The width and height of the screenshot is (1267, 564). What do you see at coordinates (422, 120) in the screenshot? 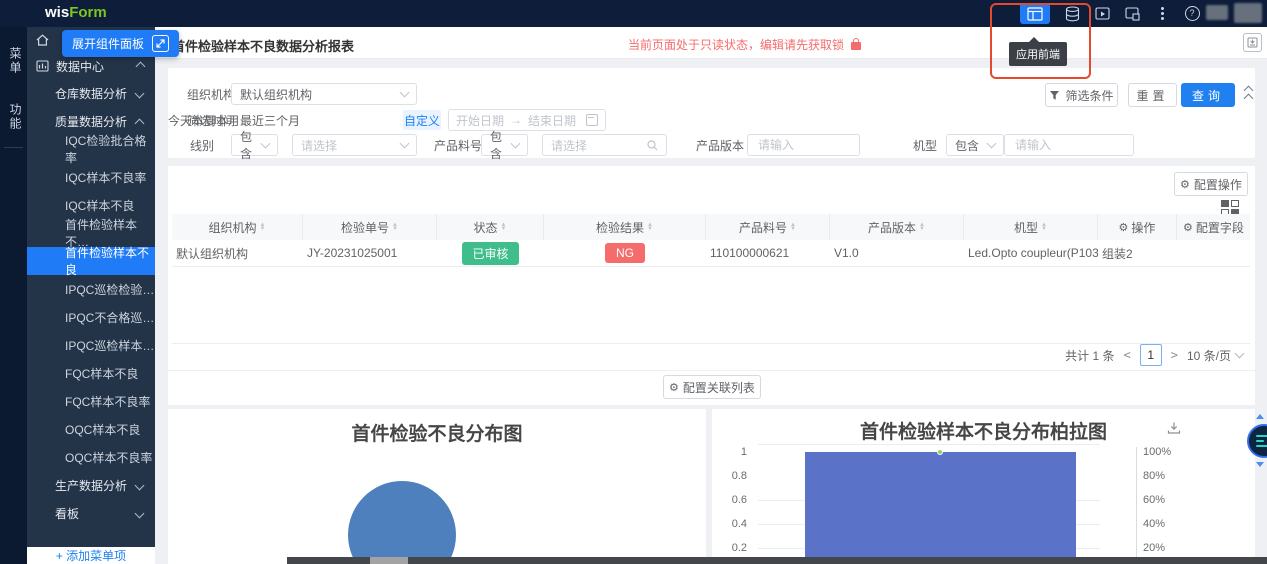
I see `time-option-custom: 自定义` at bounding box center [422, 120].